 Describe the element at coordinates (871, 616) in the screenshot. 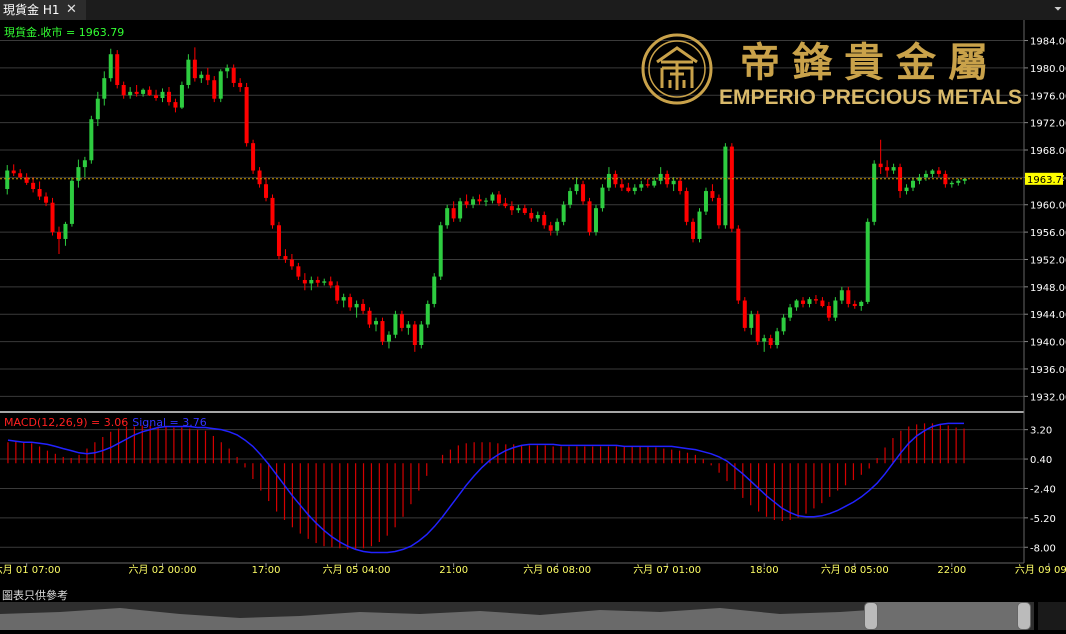

I see `navigator-left-handle` at that location.